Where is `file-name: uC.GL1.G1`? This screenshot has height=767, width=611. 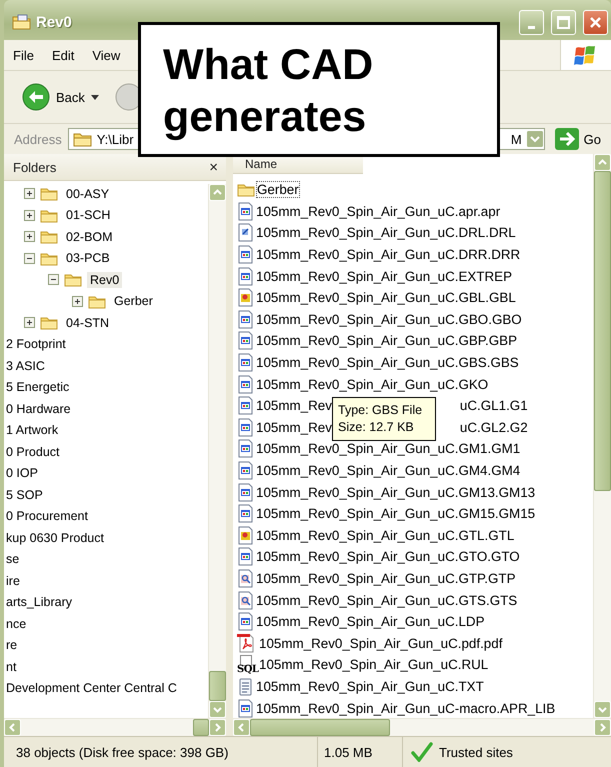
file-name: uC.GL1.G1 is located at coordinates (494, 406).